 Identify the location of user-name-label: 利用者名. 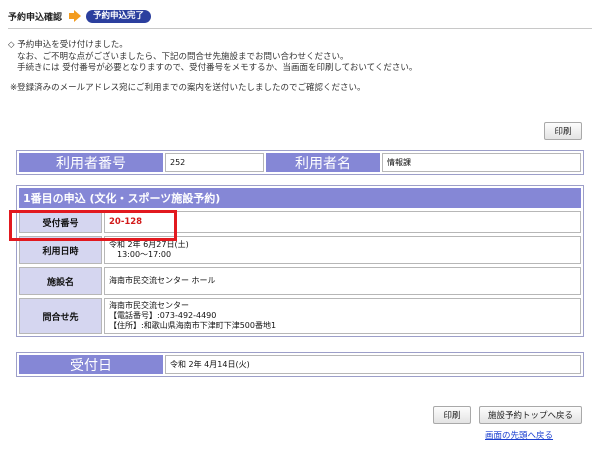
(323, 162).